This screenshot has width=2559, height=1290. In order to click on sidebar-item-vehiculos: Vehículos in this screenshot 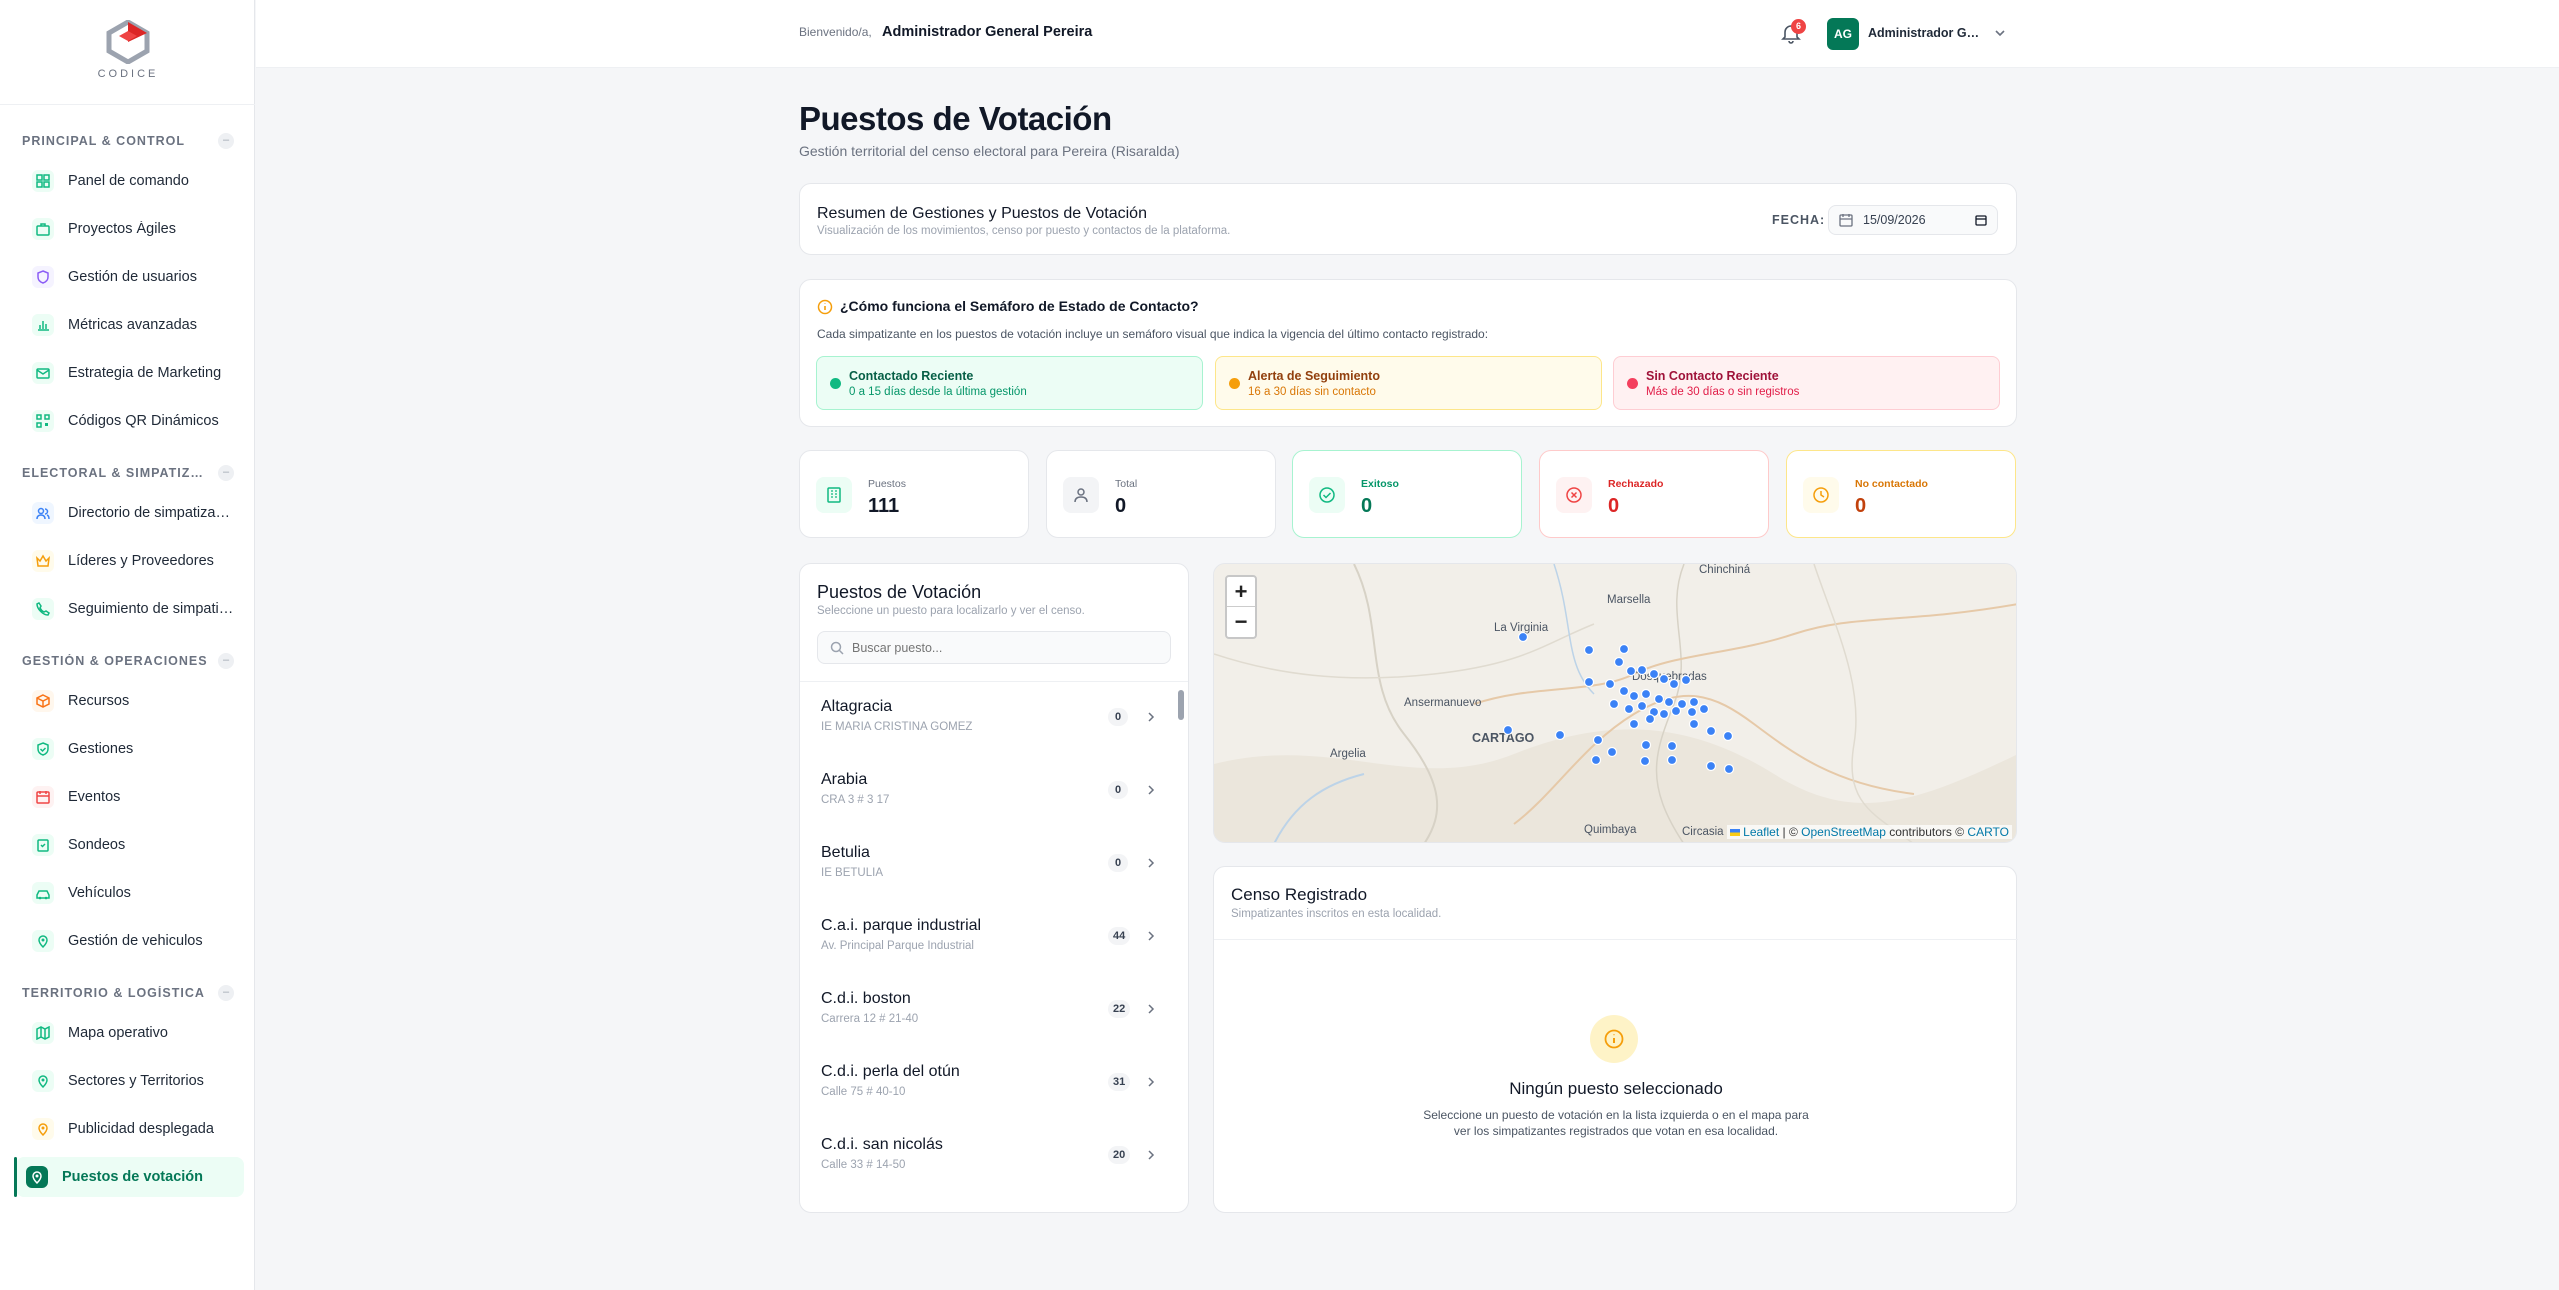, I will do `click(132, 893)`.